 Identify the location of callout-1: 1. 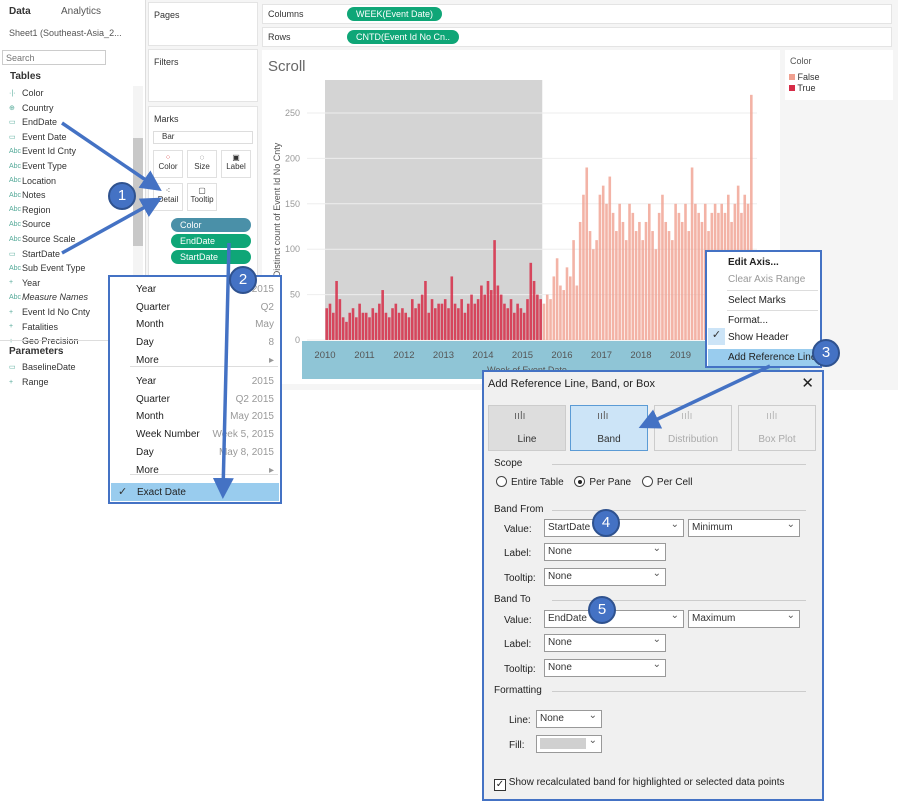
(122, 196).